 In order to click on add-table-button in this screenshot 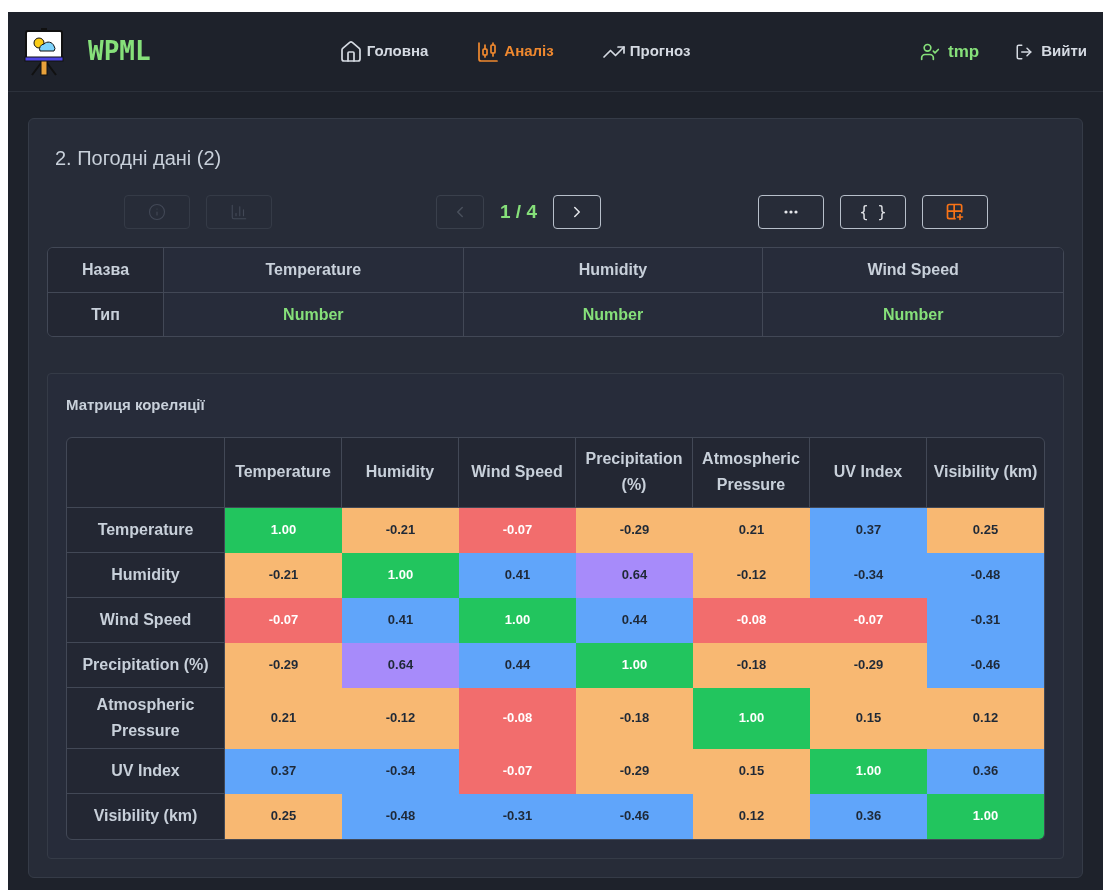, I will do `click(955, 212)`.